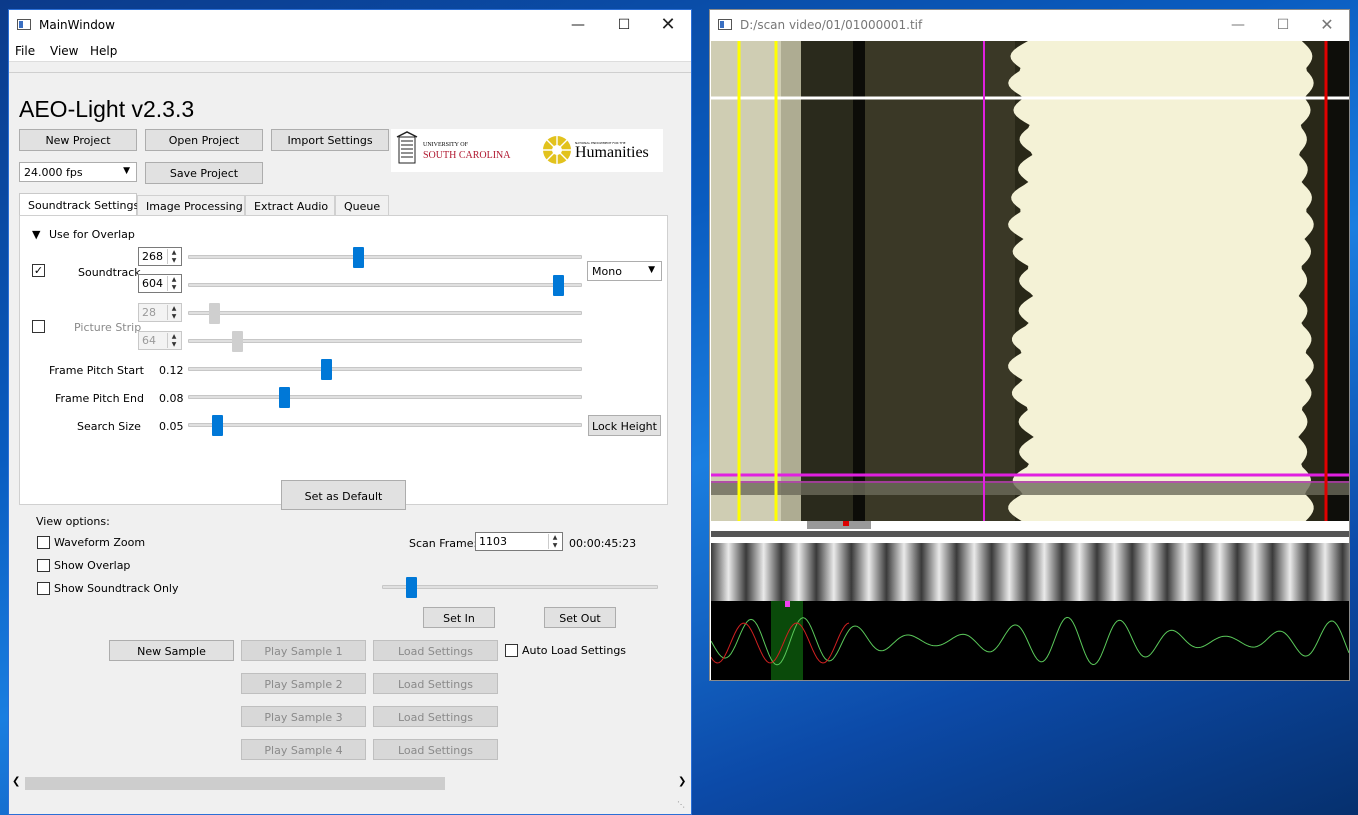 The height and width of the screenshot is (815, 1358). Describe the element at coordinates (574, 650) in the screenshot. I see `auto-load-settings-label: Auto Load Settings` at that location.